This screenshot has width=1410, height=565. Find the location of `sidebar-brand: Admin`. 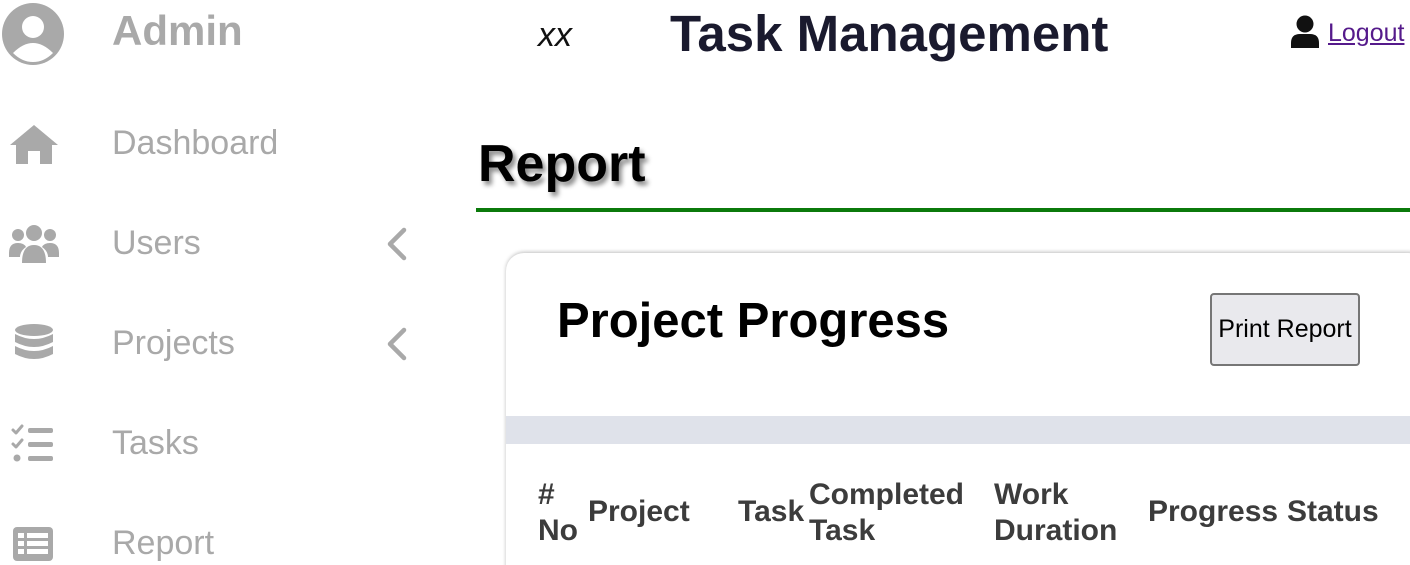

sidebar-brand: Admin is located at coordinates (177, 30).